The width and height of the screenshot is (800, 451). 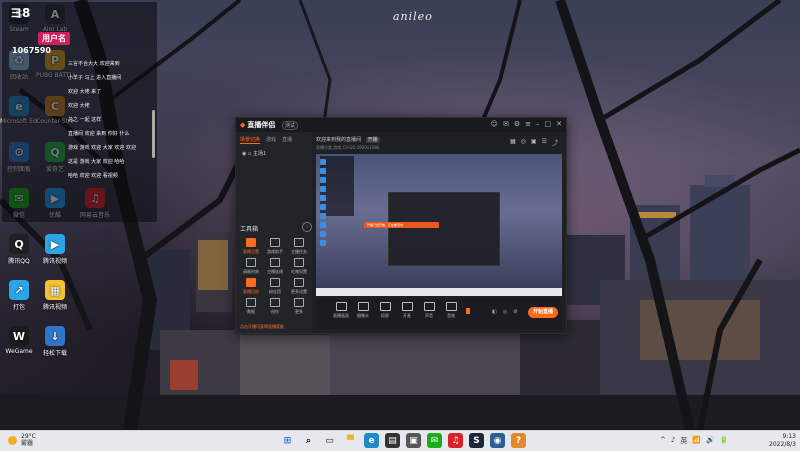 What do you see at coordinates (341, 310) in the screenshot?
I see `control-screen: 直播画面` at bounding box center [341, 310].